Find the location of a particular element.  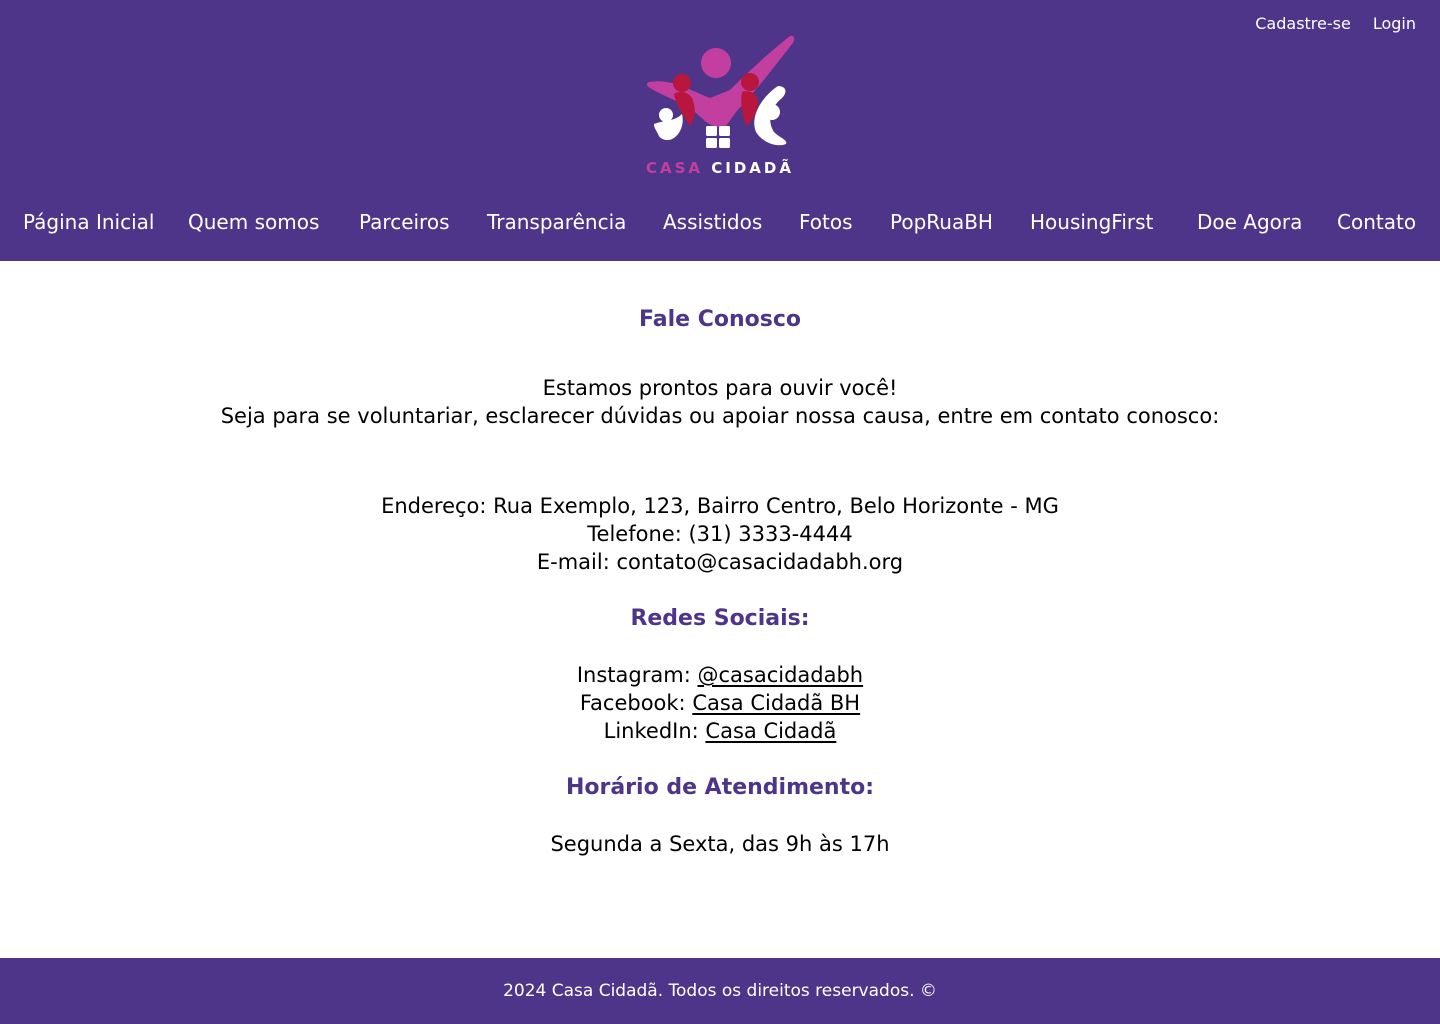

intro-heading-text: Estamos prontos para ouvir você! is located at coordinates (720, 388).